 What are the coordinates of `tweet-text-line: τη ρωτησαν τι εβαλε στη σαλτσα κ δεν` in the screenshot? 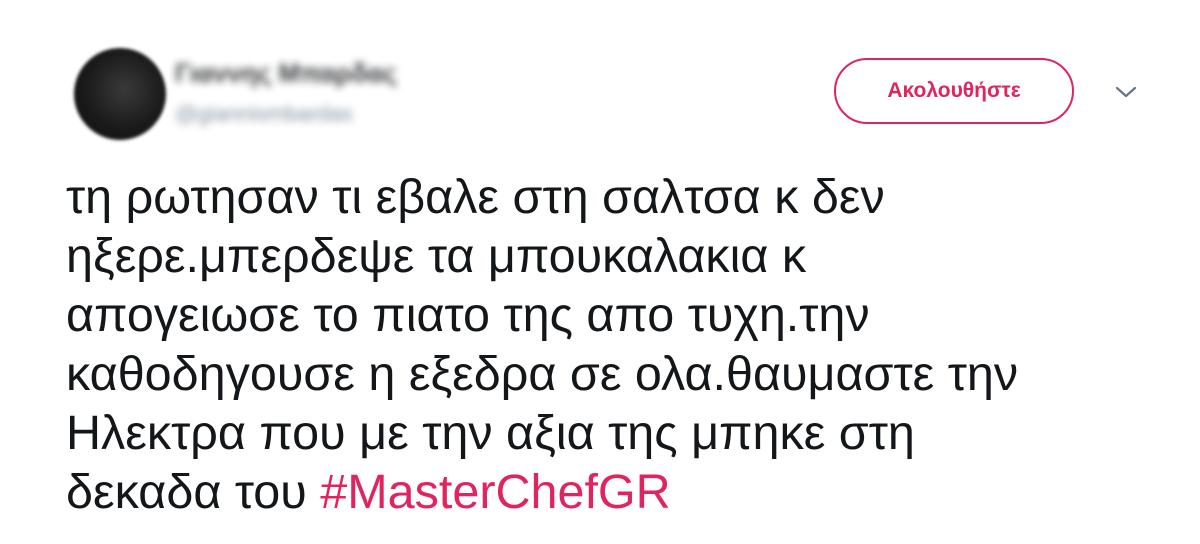 It's located at (475, 197).